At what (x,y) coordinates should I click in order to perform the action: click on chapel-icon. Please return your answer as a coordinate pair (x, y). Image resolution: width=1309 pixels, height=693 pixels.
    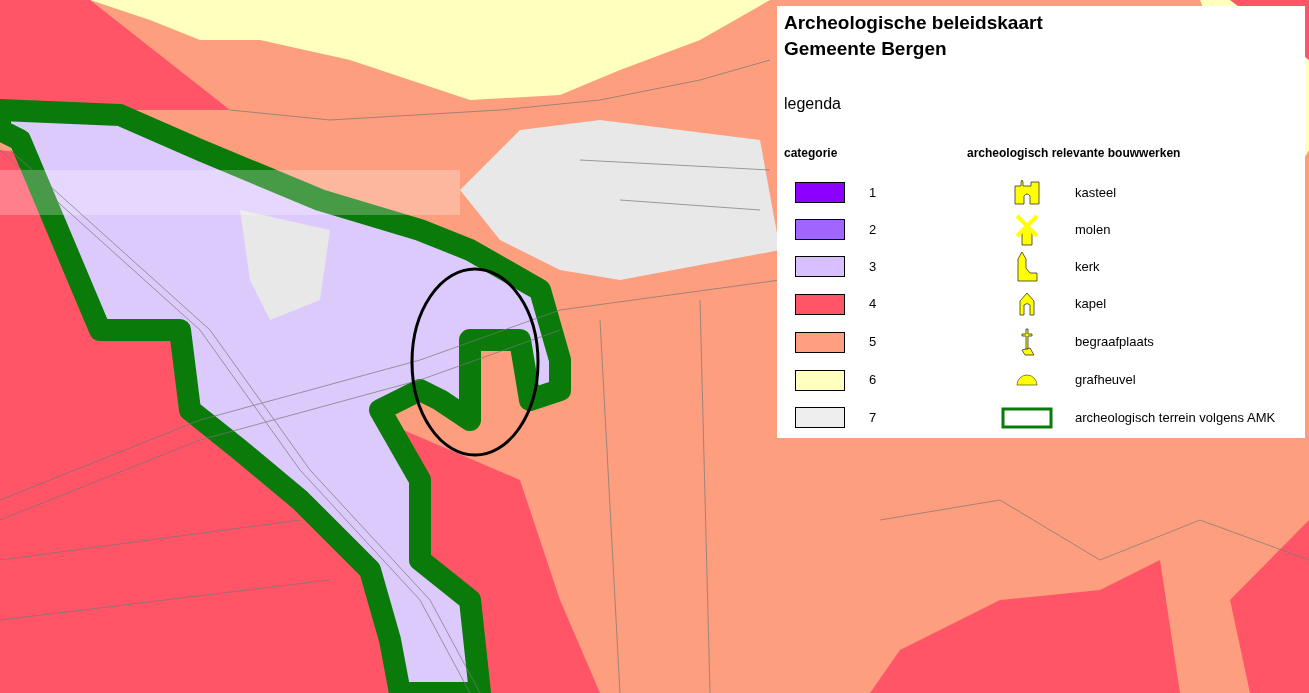
    Looking at the image, I should click on (1027, 304).